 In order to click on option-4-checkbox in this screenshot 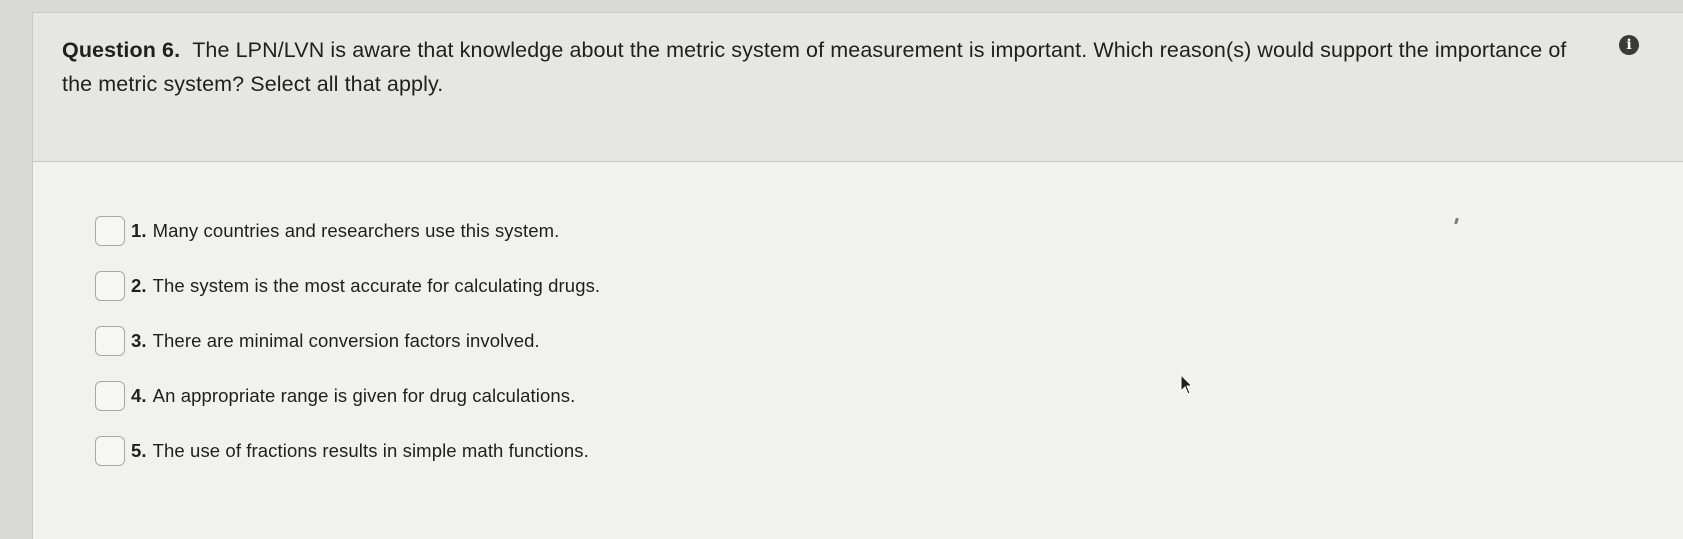, I will do `click(110, 395)`.